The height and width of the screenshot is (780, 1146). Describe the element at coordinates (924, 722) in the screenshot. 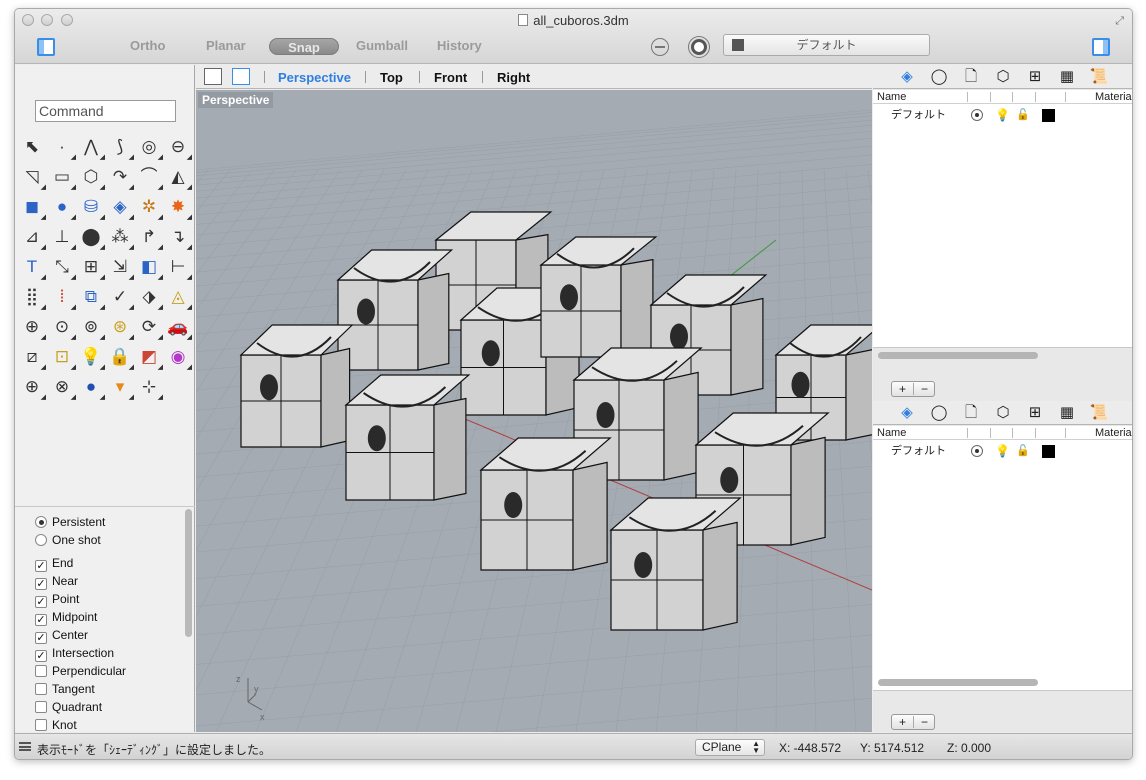

I see `remove-layer-button: −` at that location.